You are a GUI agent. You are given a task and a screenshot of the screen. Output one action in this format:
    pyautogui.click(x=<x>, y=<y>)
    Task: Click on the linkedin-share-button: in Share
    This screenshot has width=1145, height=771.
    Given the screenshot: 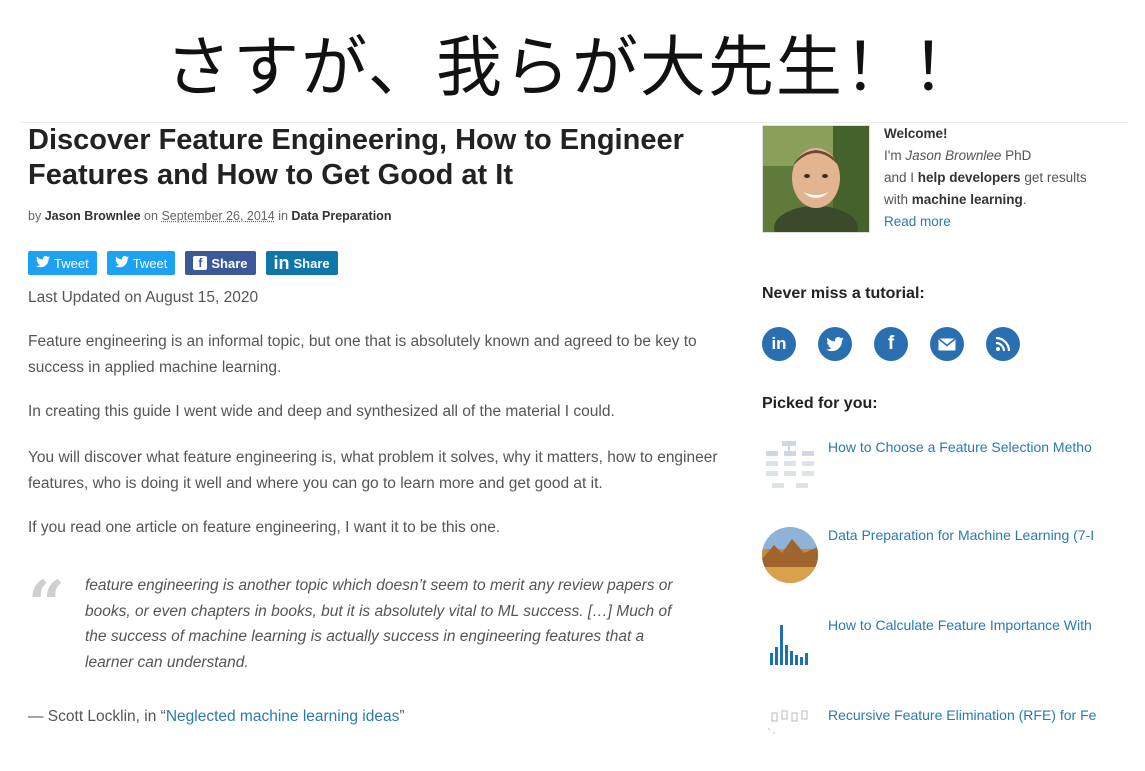 What is the action you would take?
    pyautogui.click(x=301, y=263)
    